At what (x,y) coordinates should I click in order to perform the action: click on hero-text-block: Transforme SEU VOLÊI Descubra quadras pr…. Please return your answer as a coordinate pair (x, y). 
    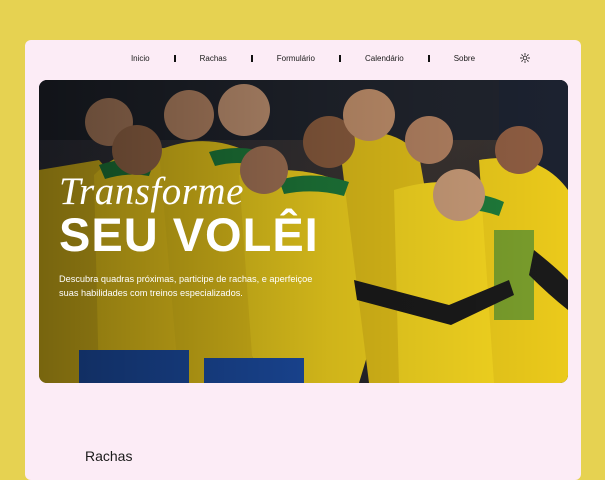
    Looking at the image, I should click on (194, 236).